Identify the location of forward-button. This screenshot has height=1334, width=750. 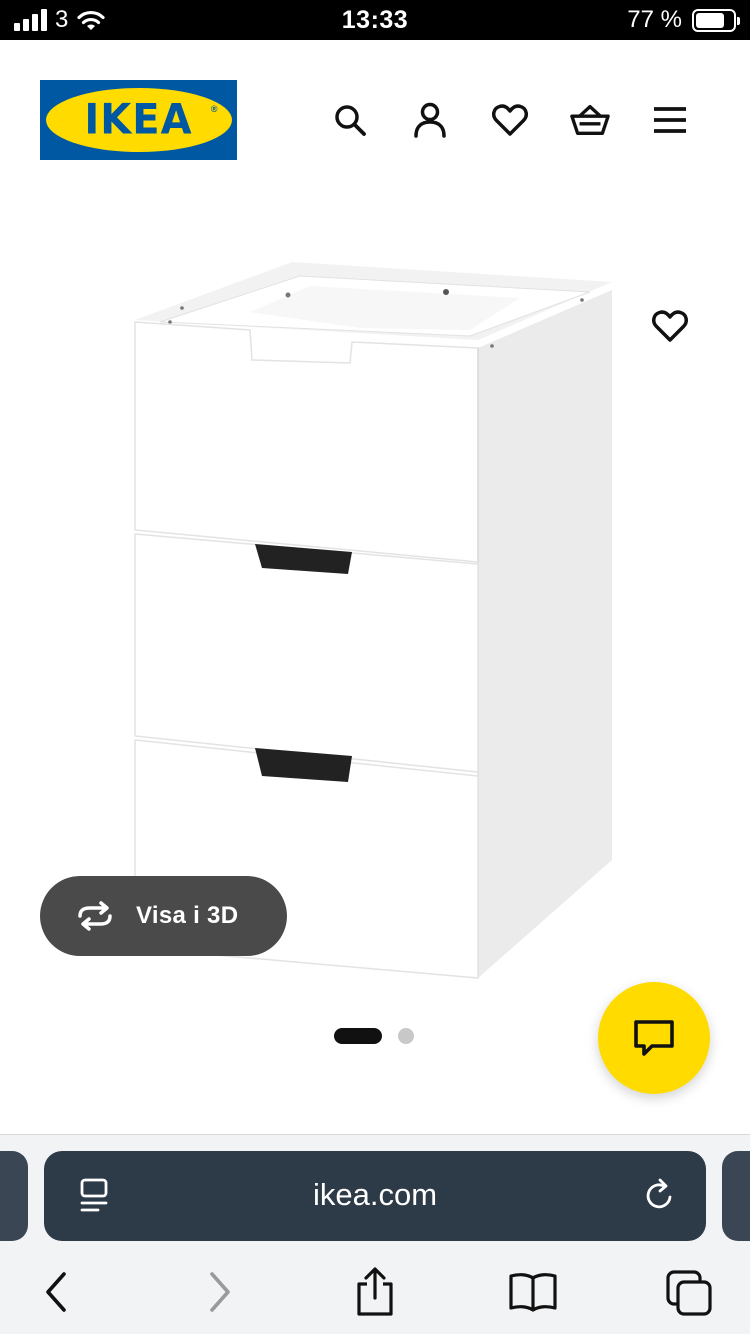
(219, 1292).